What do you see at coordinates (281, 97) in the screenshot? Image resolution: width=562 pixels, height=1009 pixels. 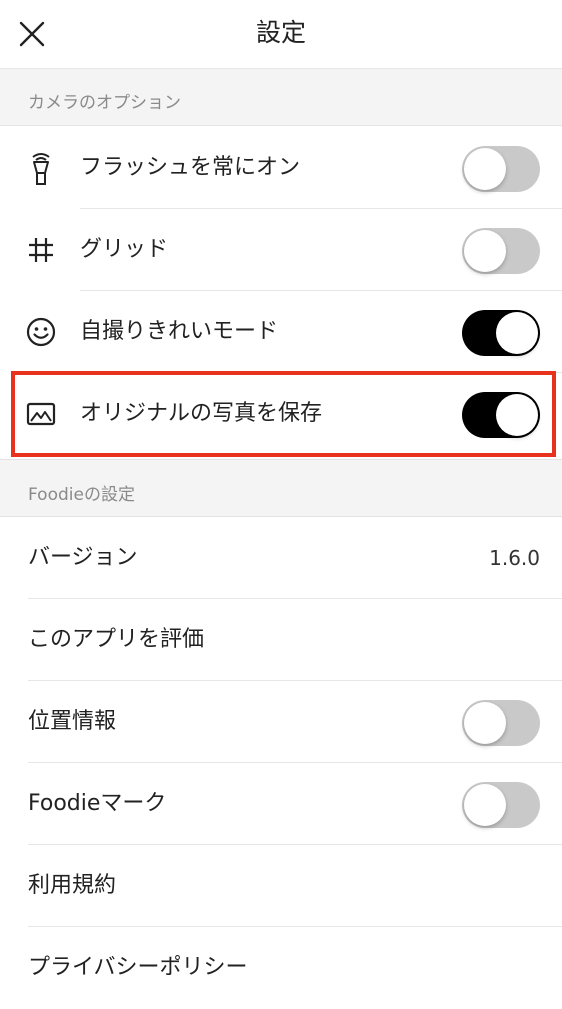 I see `section-header-camera: カメラのオプション` at bounding box center [281, 97].